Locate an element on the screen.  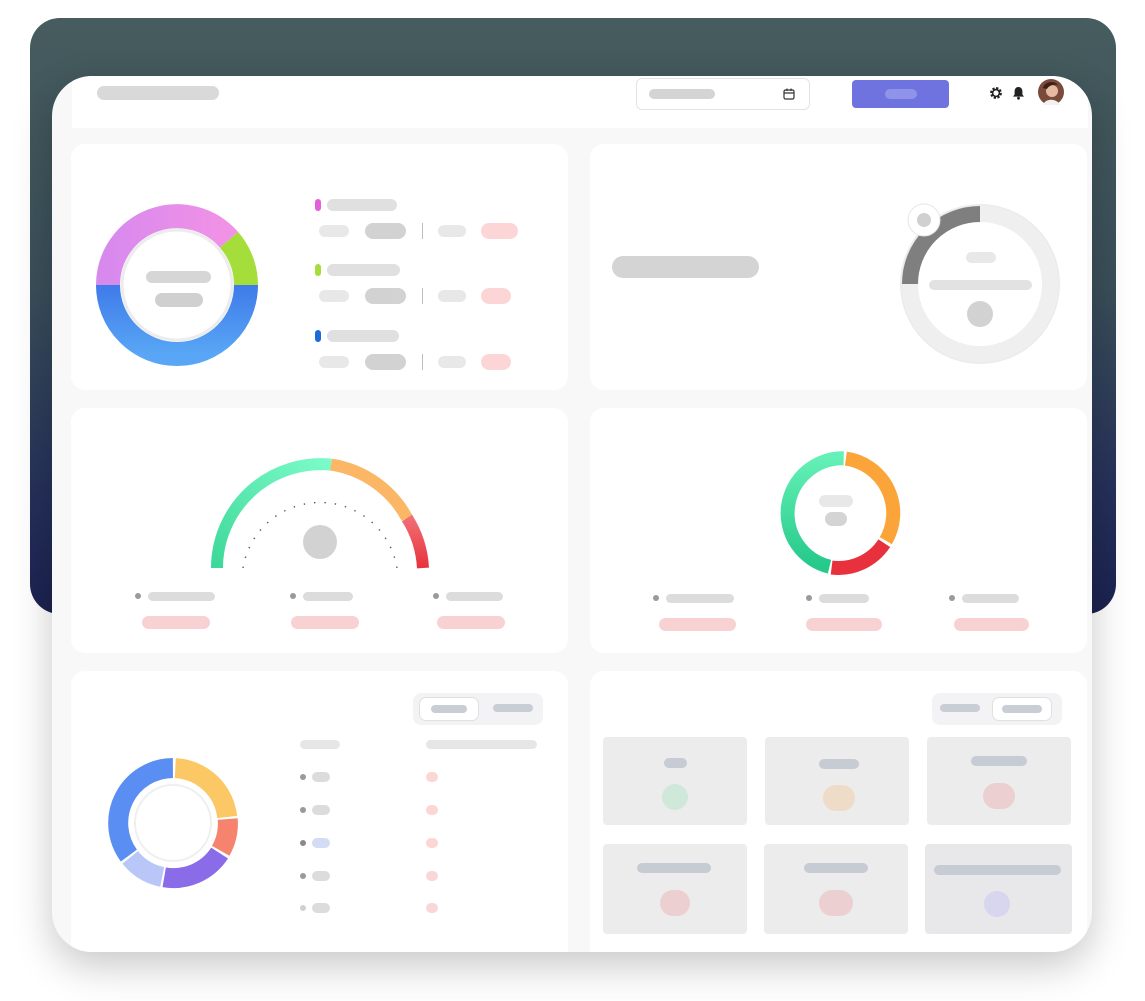
gear-icon is located at coordinates (996, 93).